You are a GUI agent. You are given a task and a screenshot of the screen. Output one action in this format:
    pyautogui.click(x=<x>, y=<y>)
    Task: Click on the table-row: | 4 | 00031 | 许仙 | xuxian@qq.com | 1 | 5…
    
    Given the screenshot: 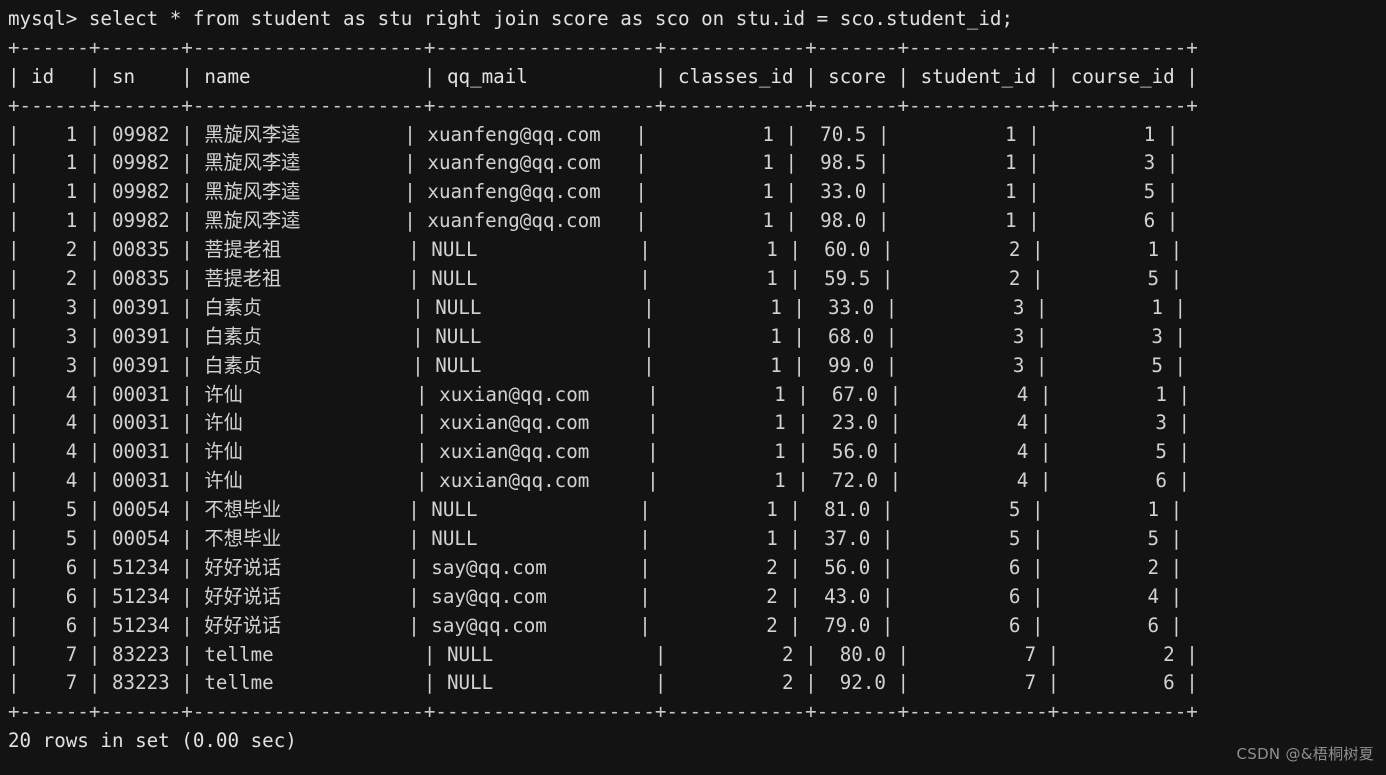 What is the action you would take?
    pyautogui.click(x=599, y=452)
    